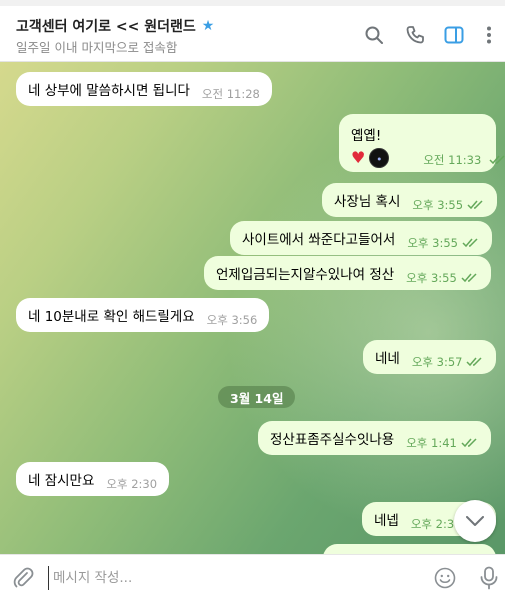 Image resolution: width=505 pixels, height=601 pixels. Describe the element at coordinates (23, 578) in the screenshot. I see `attach-icon` at that location.